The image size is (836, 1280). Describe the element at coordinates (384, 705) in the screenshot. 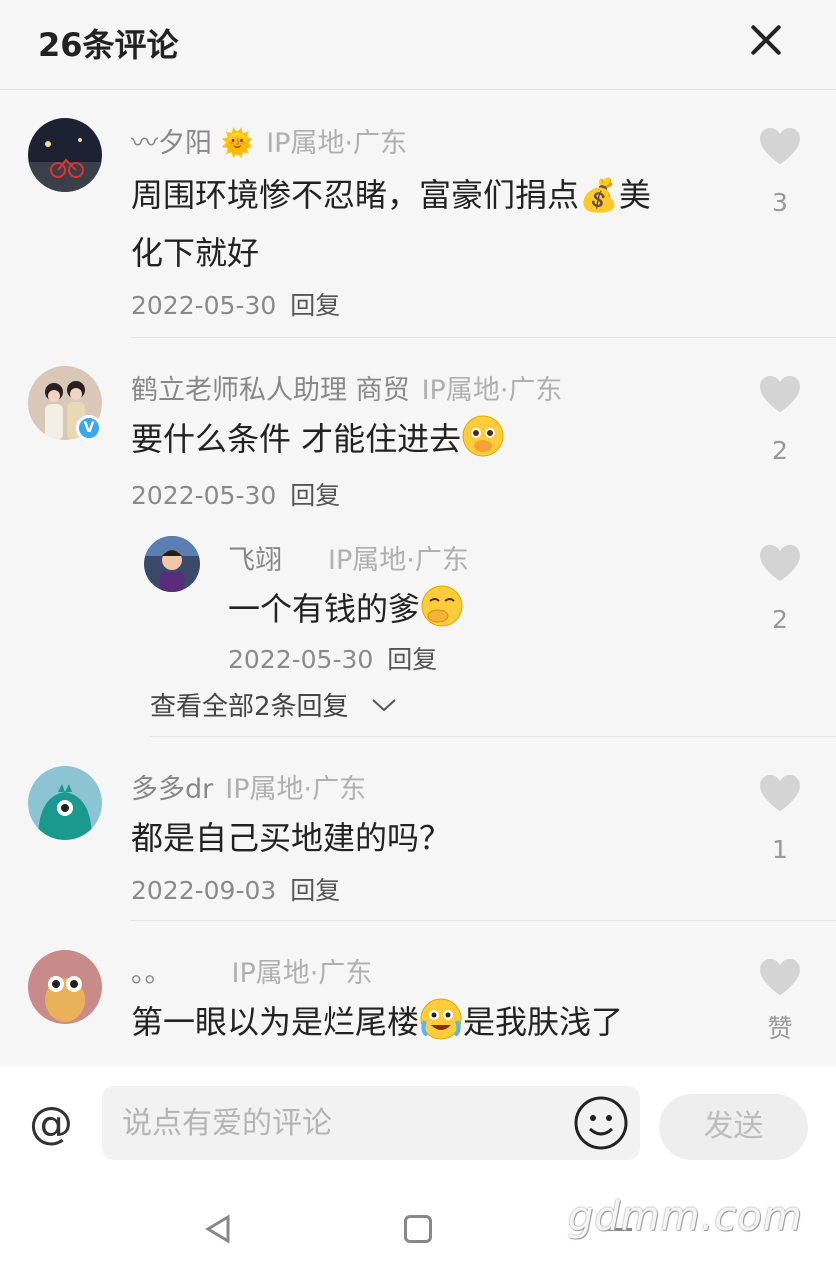

I see `chevron-down-icon` at that location.